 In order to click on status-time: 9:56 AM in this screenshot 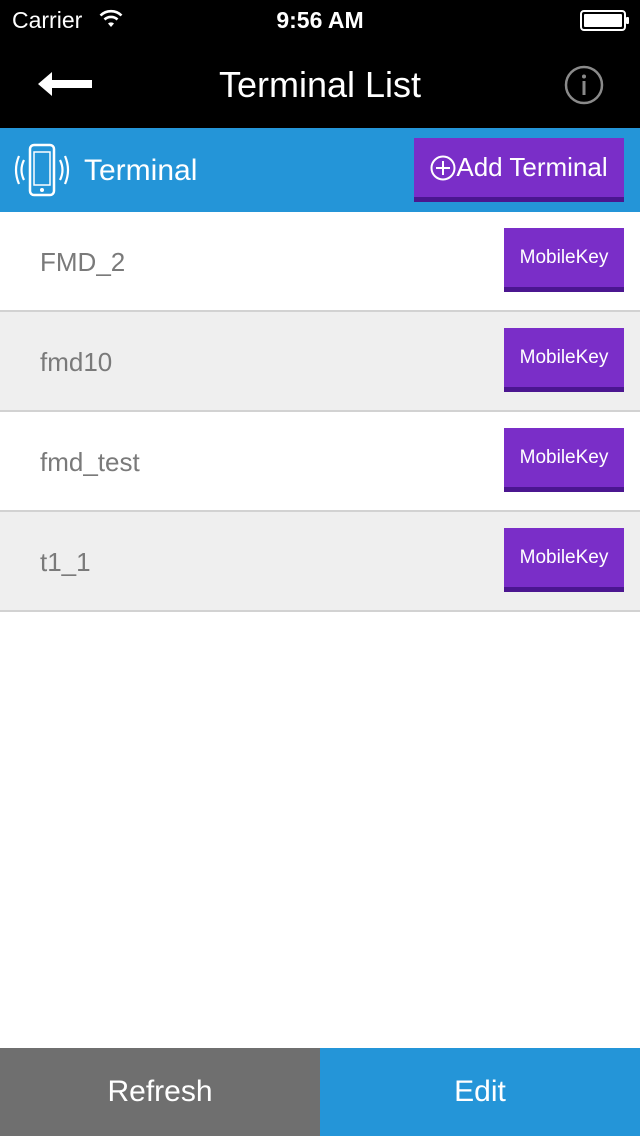, I will do `click(320, 20)`.